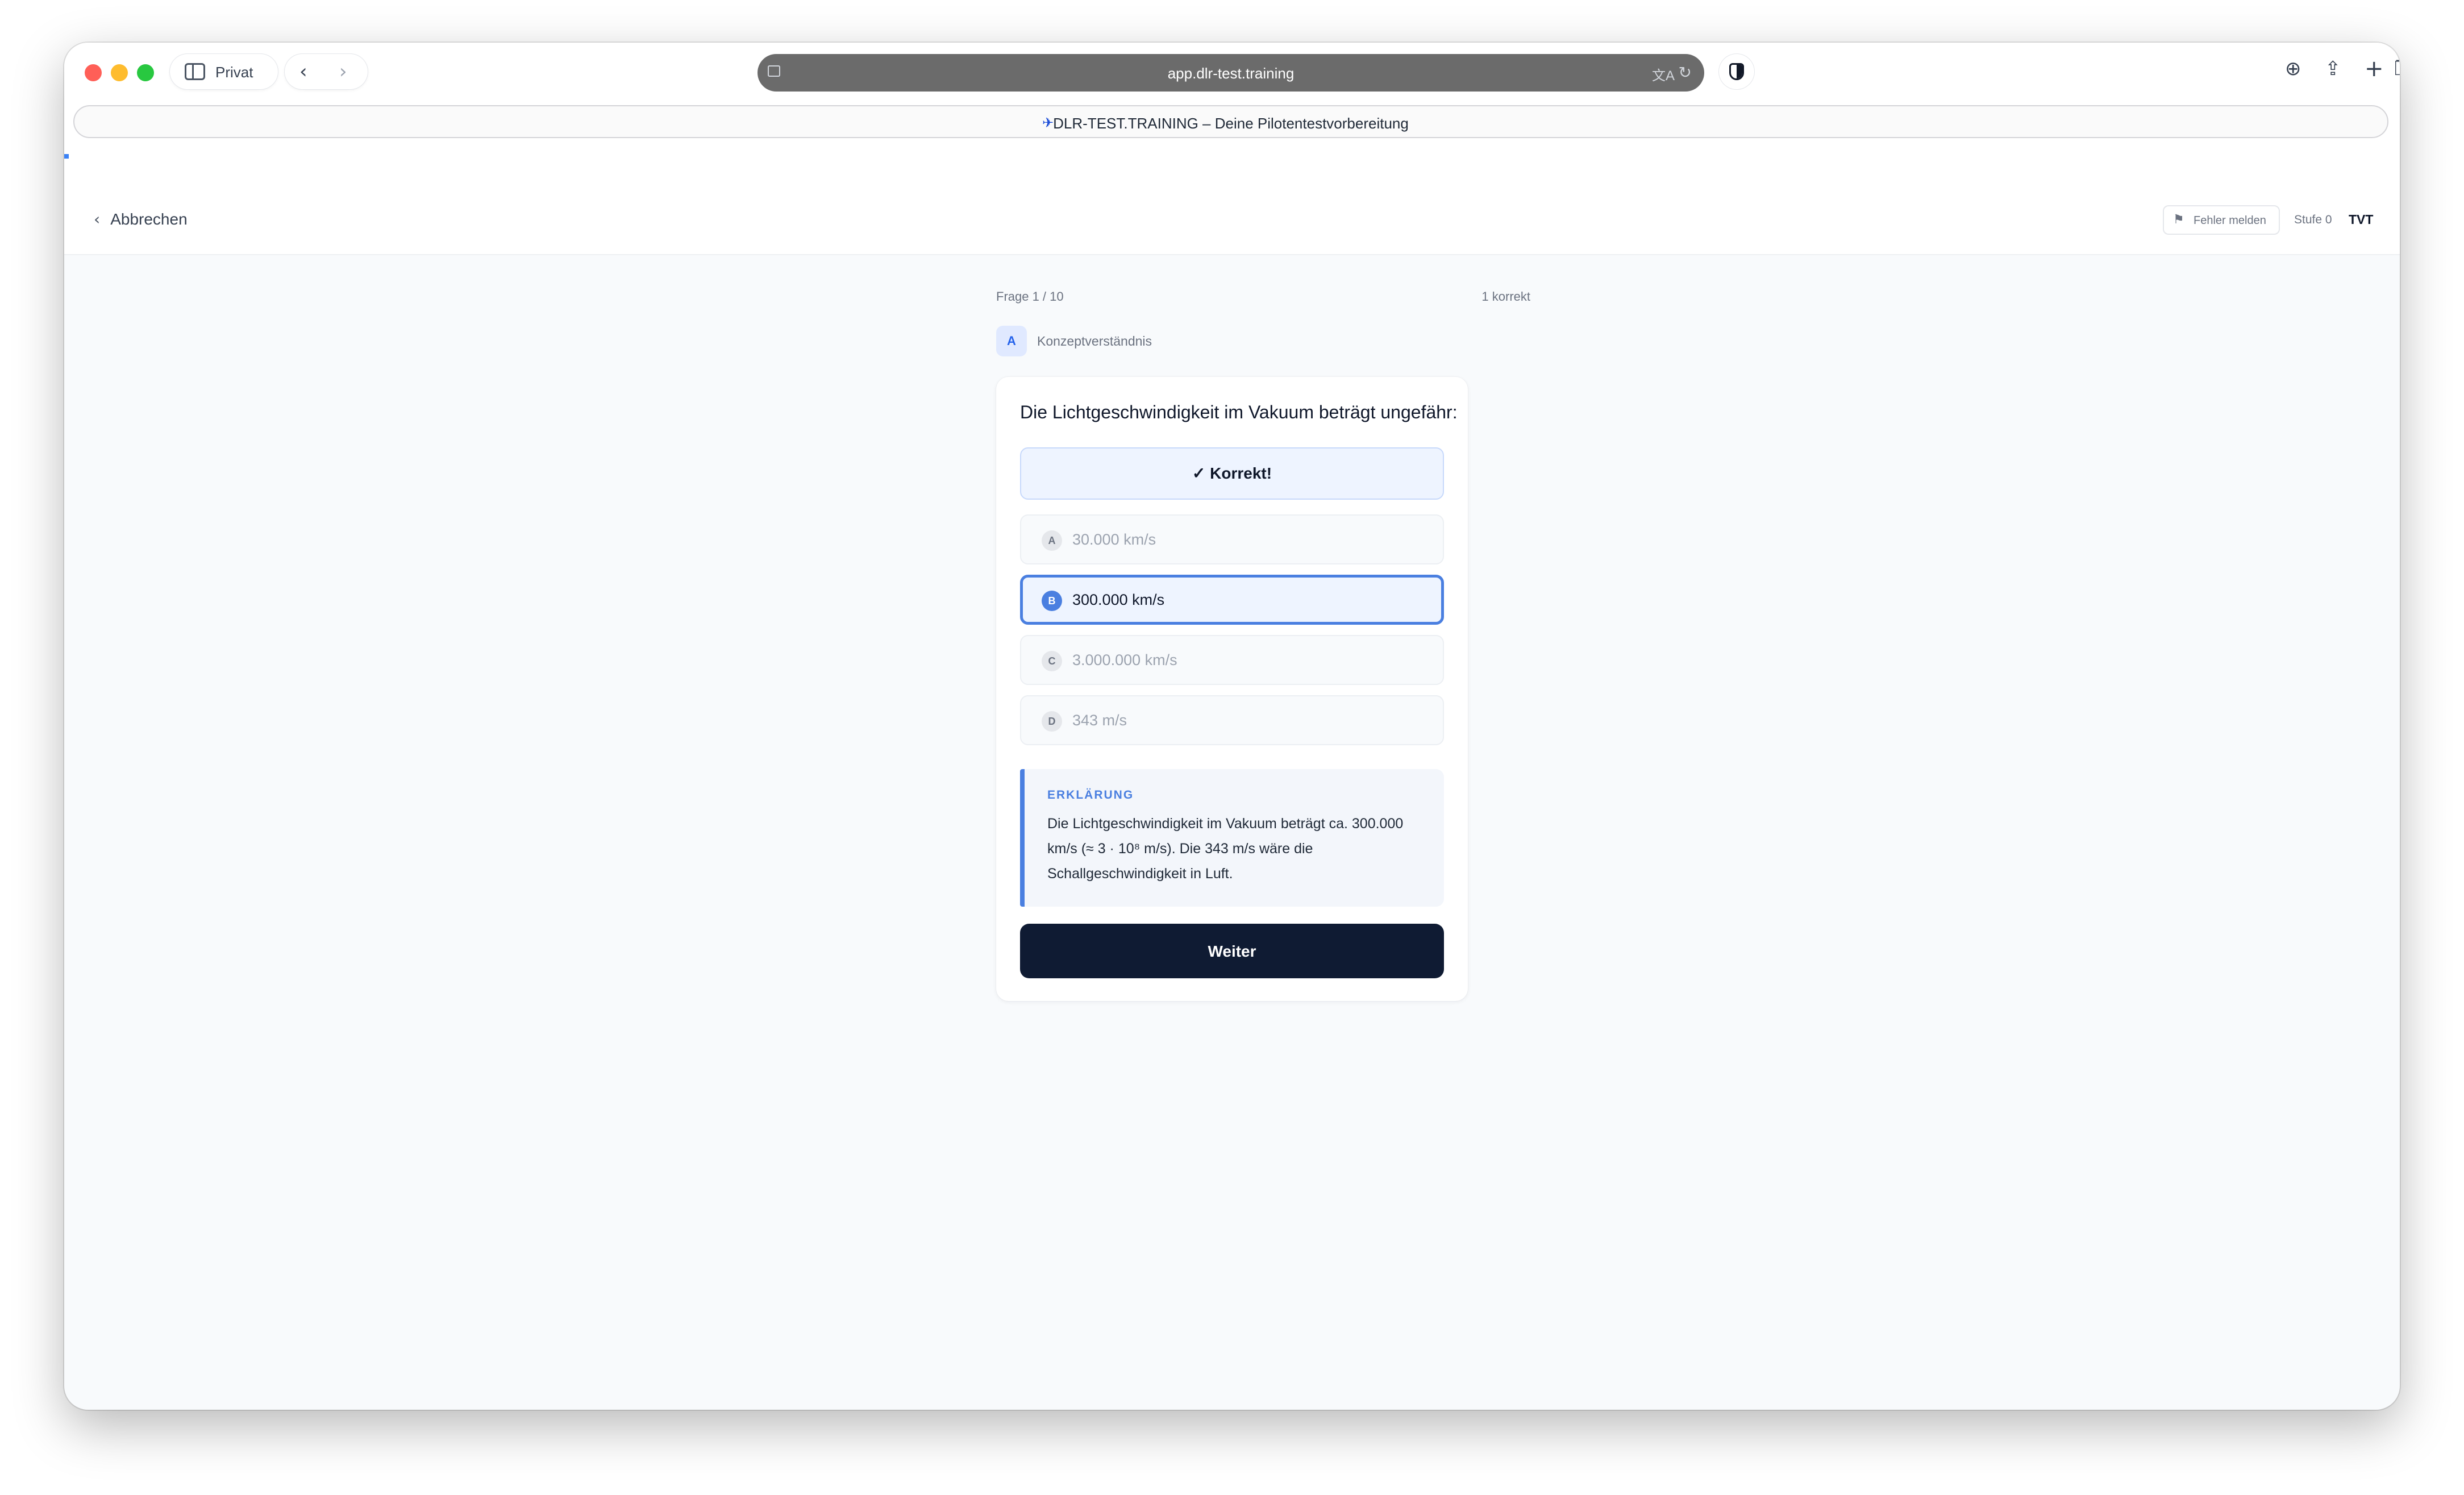 The height and width of the screenshot is (1495, 2464). What do you see at coordinates (149, 219) in the screenshot?
I see `cancel-label: Abbrechen` at bounding box center [149, 219].